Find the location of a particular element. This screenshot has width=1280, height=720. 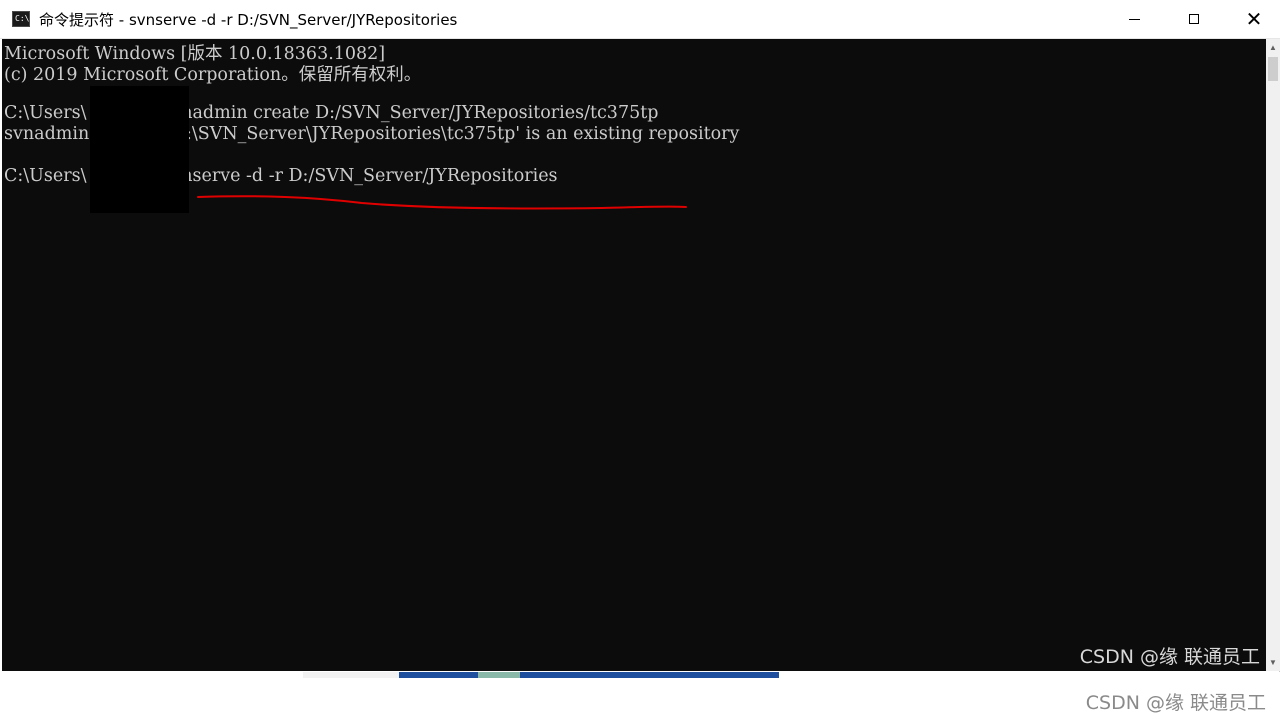

taskbar-segment is located at coordinates (351, 675).